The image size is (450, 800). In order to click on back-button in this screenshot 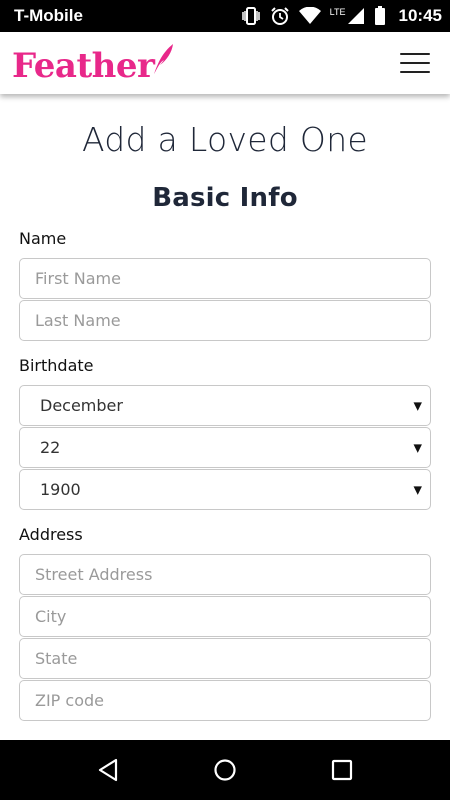, I will do `click(108, 770)`.